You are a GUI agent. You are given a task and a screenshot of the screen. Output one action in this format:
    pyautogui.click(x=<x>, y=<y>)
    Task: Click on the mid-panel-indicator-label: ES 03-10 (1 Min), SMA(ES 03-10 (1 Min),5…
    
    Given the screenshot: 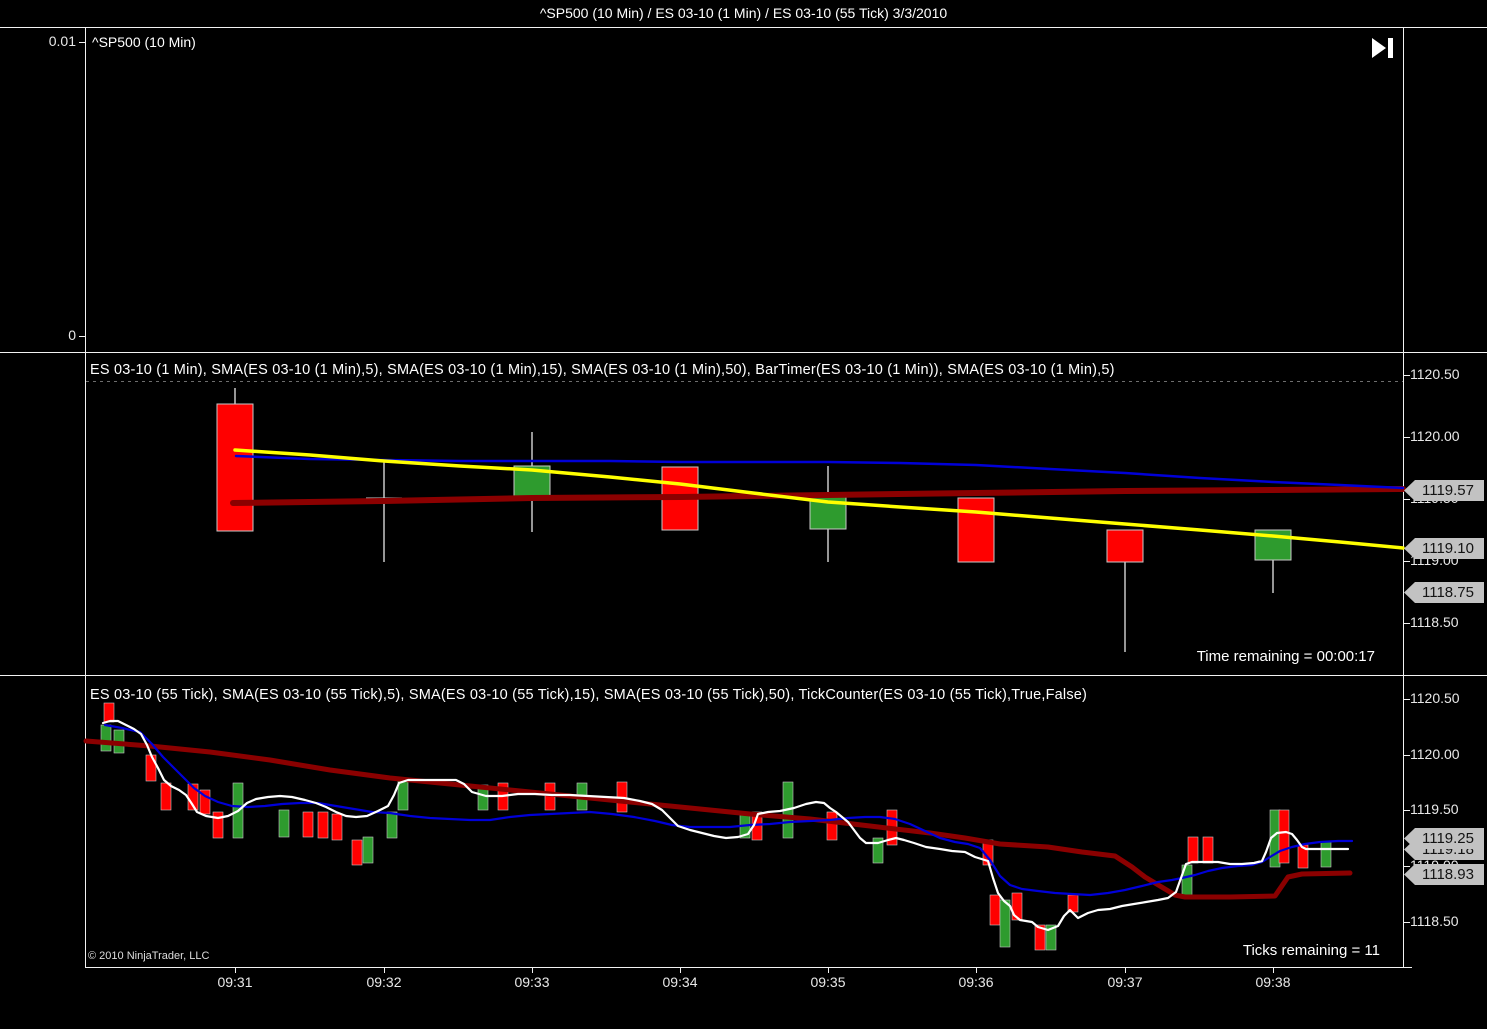 What is the action you would take?
    pyautogui.click(x=602, y=370)
    